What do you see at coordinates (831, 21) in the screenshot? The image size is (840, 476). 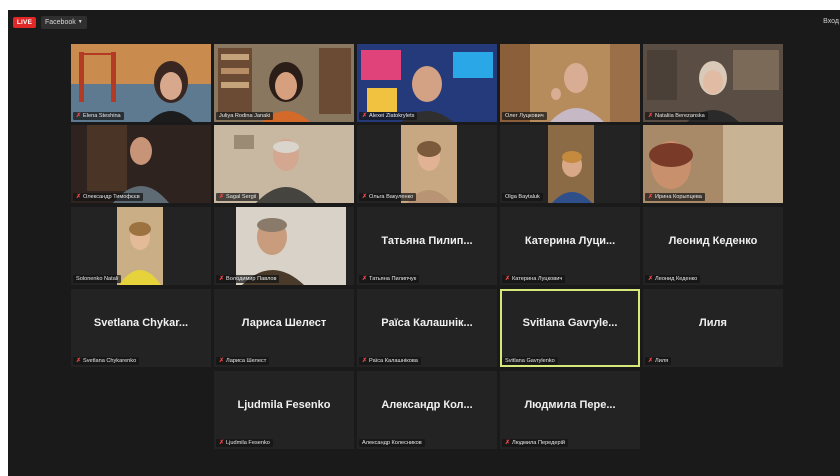 I see `sign-in-link: Вход` at bounding box center [831, 21].